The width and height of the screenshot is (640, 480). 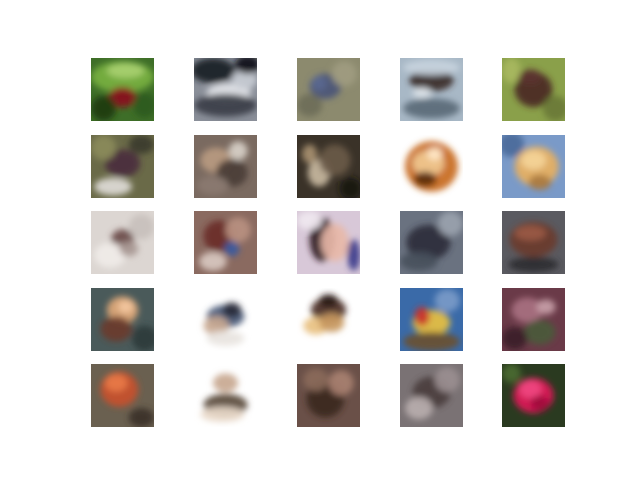 I want to click on sample-r5-c1, so click(x=122, y=395).